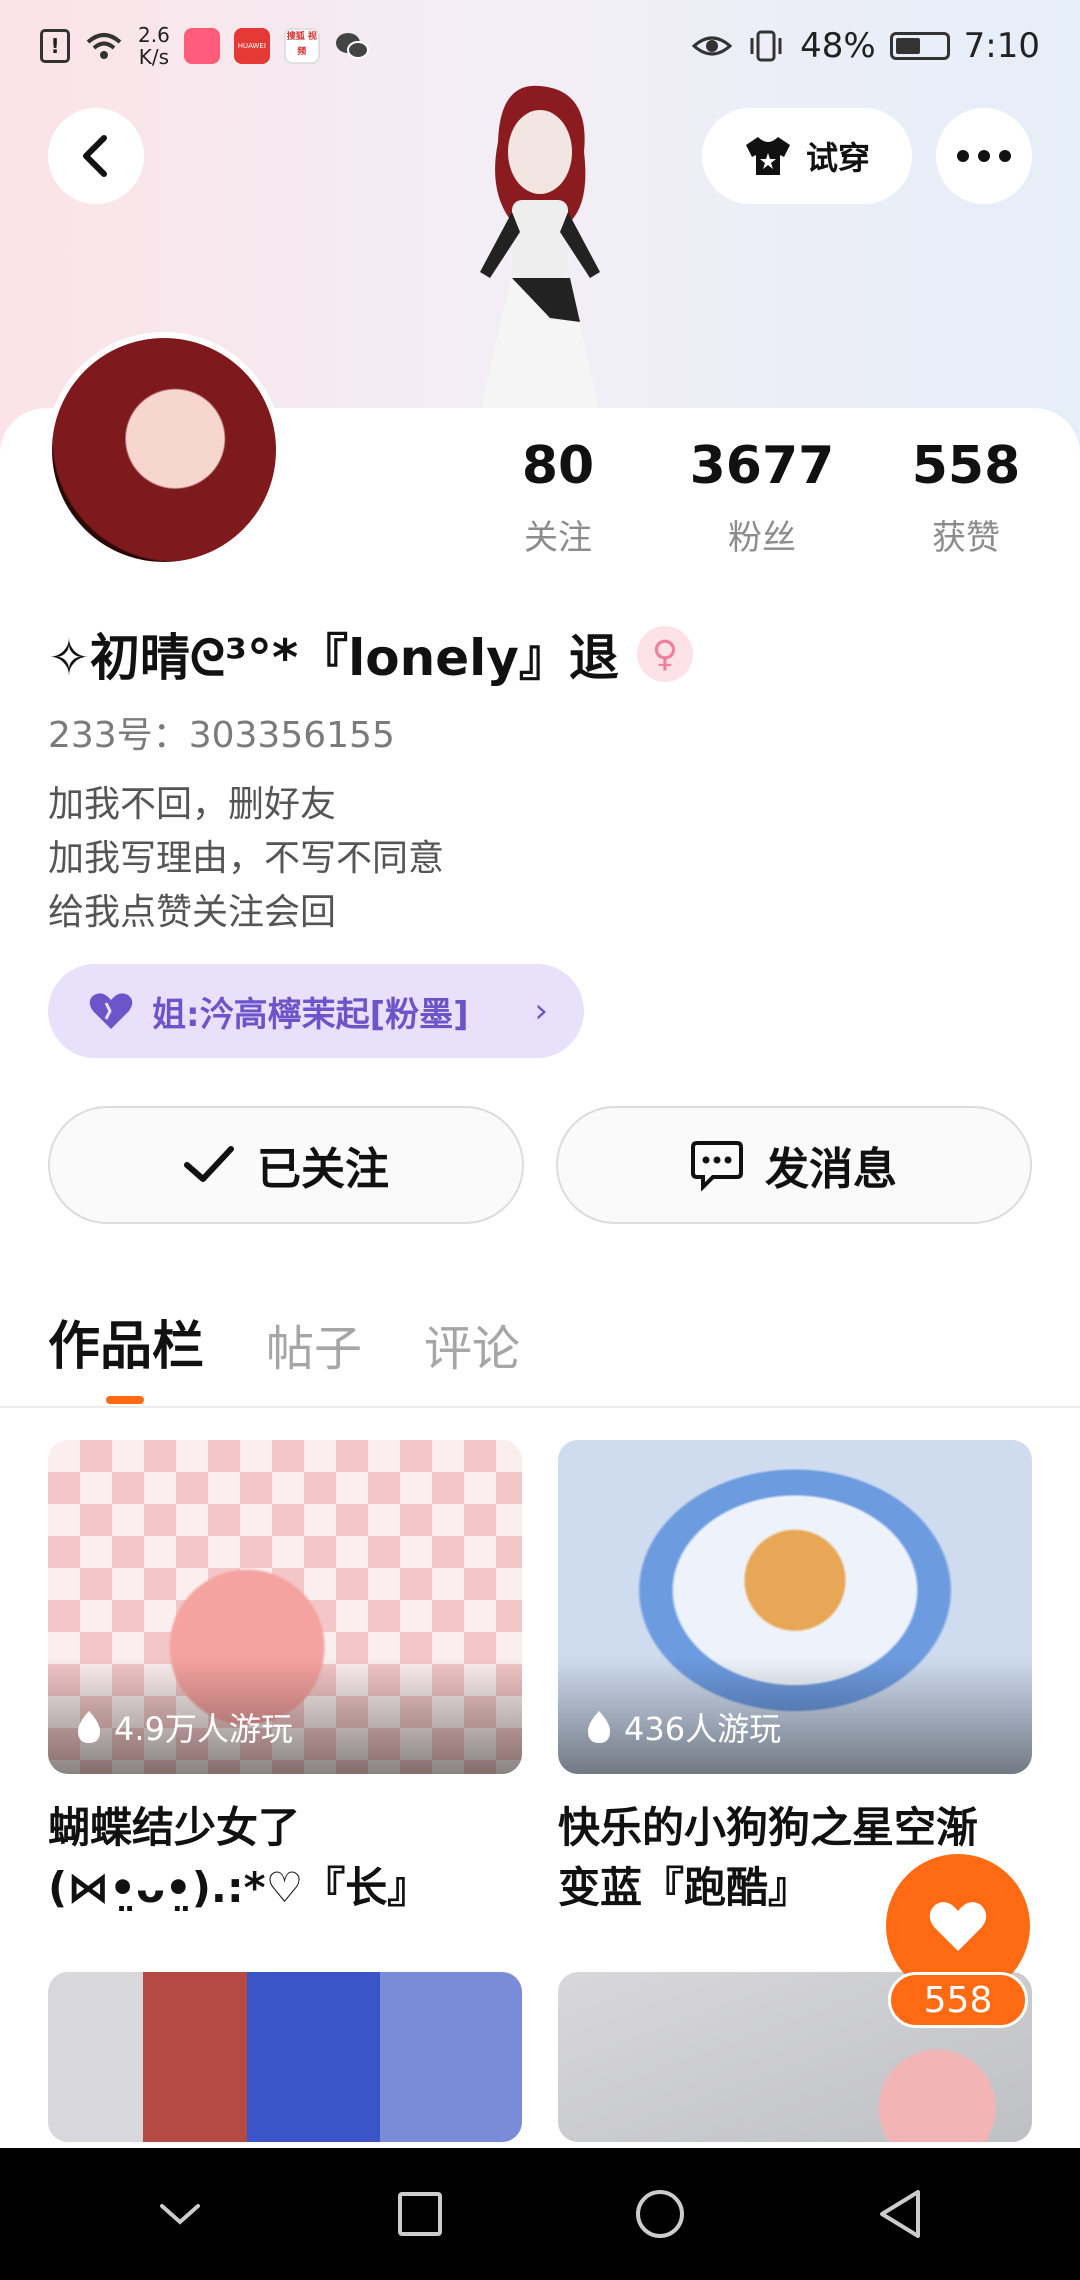 Image resolution: width=1080 pixels, height=2280 pixels. I want to click on send-message-label: 发消息, so click(831, 1169).